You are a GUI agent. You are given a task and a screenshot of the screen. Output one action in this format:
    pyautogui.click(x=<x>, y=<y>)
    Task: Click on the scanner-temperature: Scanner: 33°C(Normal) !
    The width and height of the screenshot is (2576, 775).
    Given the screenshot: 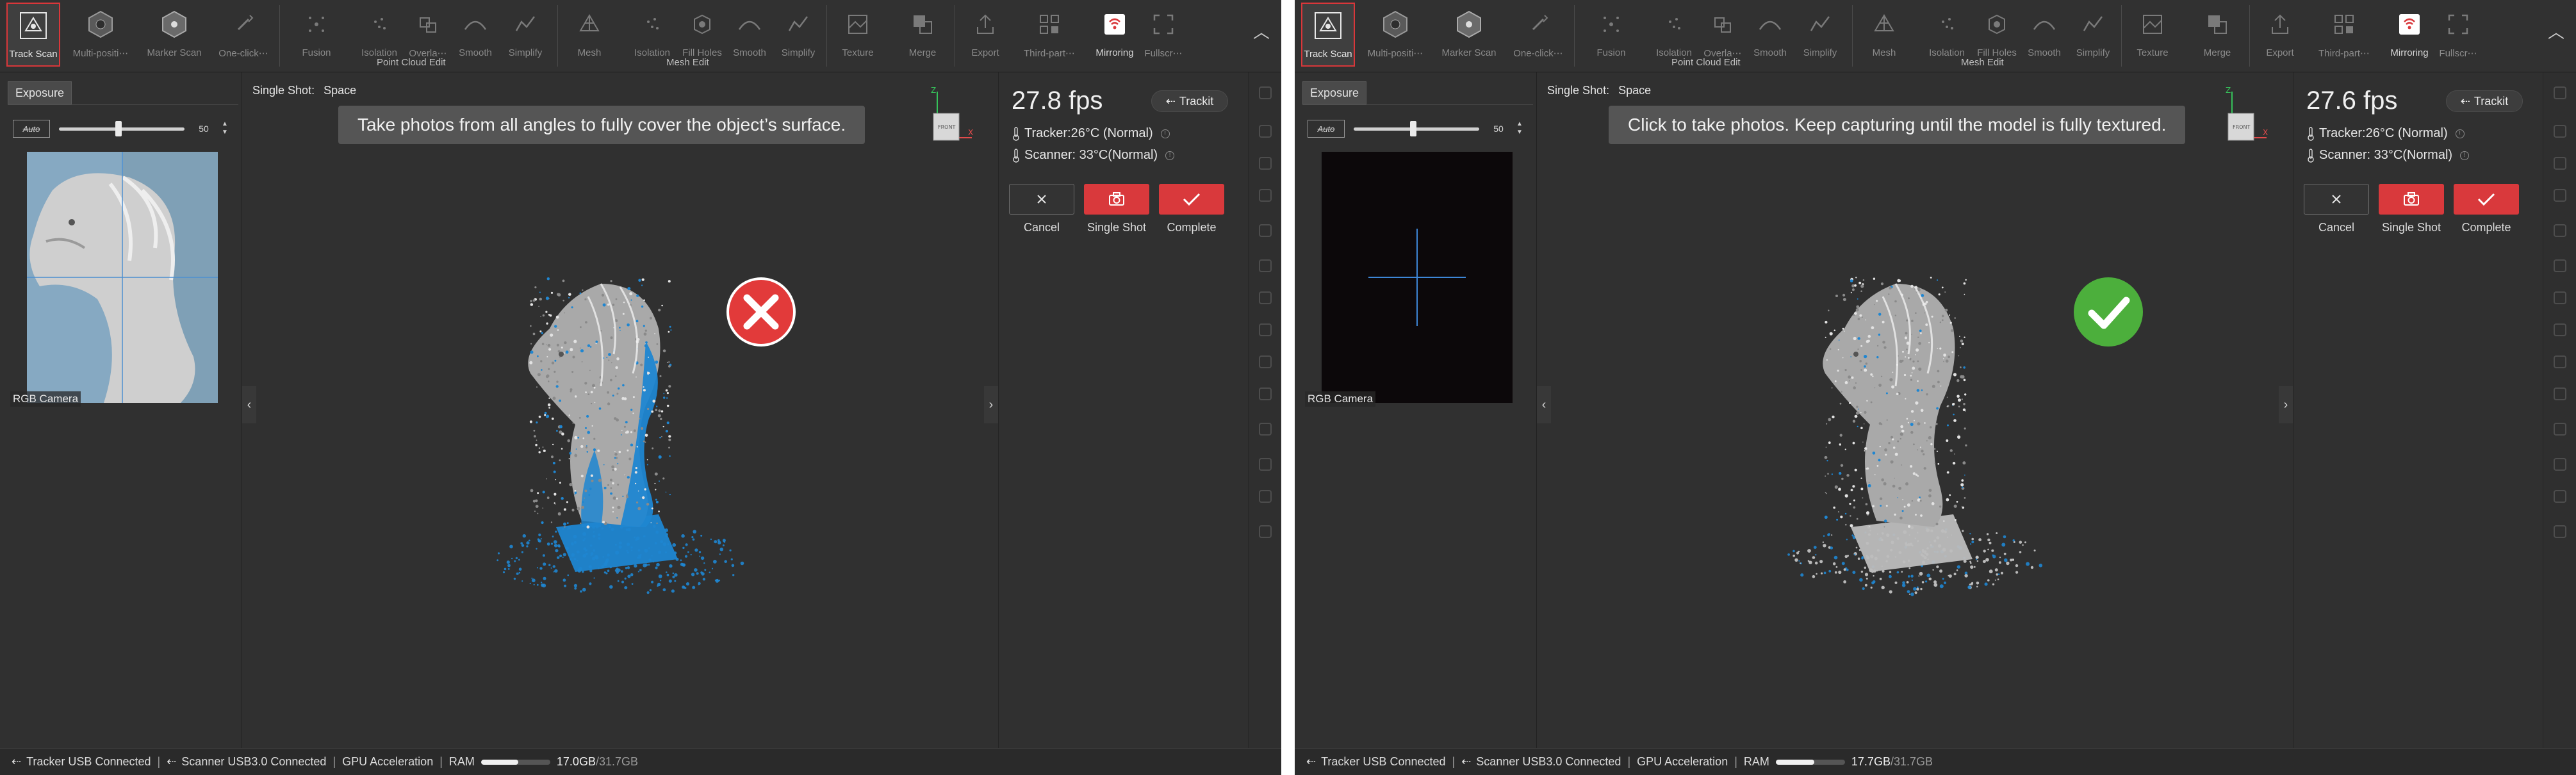 What is the action you would take?
    pyautogui.click(x=2388, y=155)
    